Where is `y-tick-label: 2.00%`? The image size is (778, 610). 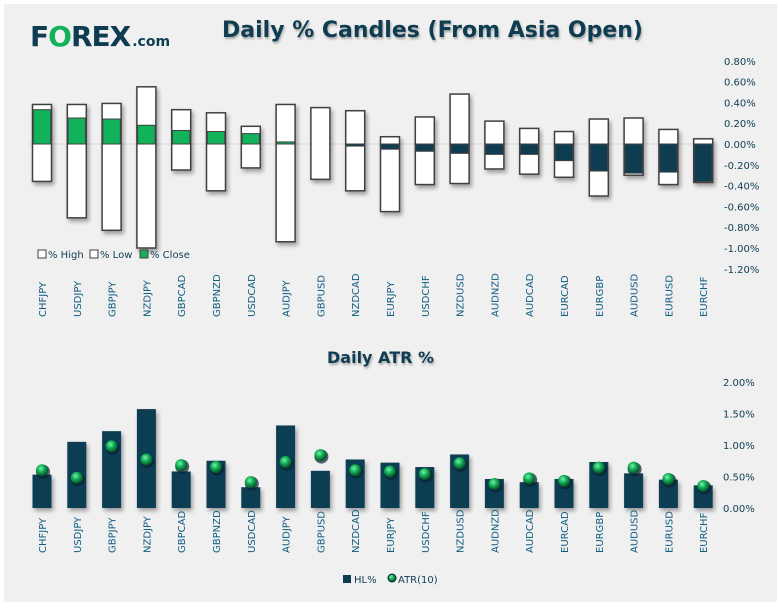
y-tick-label: 2.00% is located at coordinates (739, 383).